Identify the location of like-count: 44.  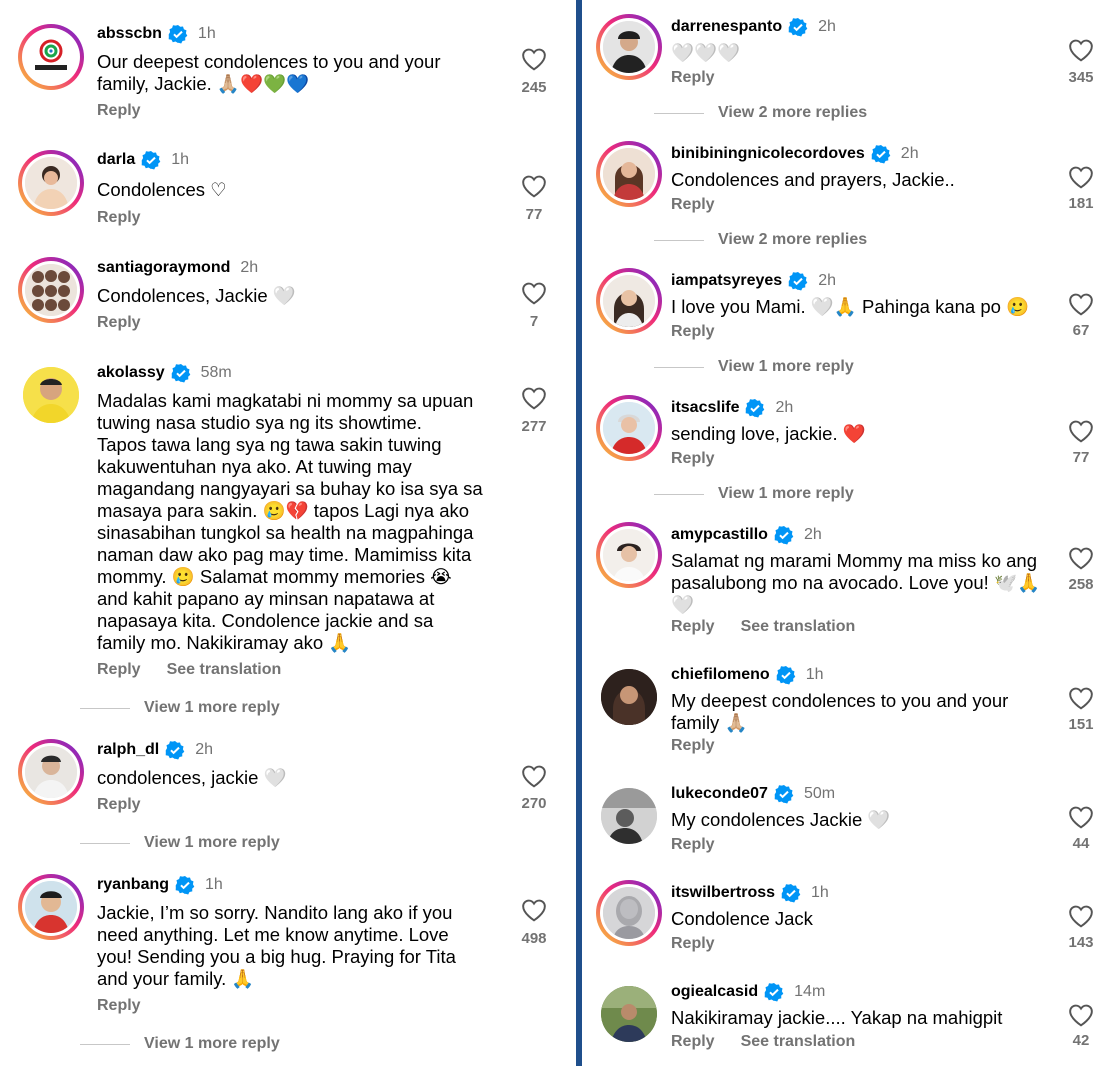
(1081, 843).